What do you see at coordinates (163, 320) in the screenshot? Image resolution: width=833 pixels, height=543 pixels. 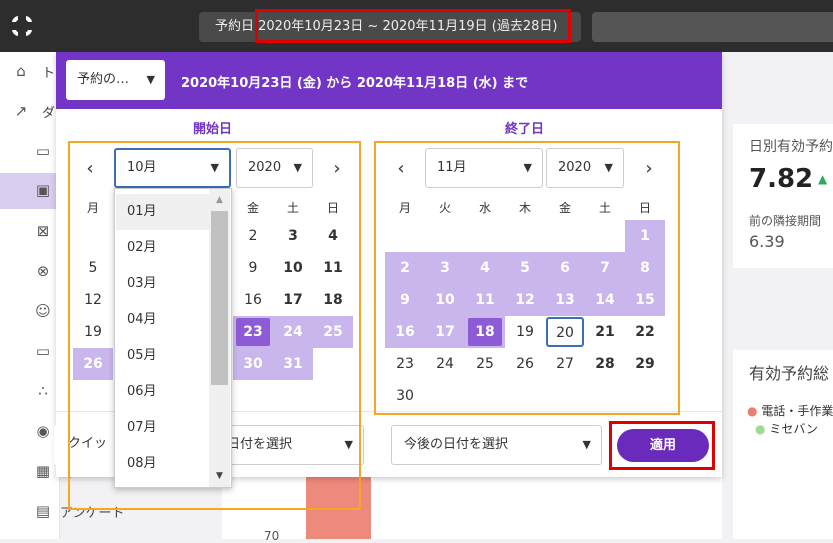 I see `month-option: 04月` at bounding box center [163, 320].